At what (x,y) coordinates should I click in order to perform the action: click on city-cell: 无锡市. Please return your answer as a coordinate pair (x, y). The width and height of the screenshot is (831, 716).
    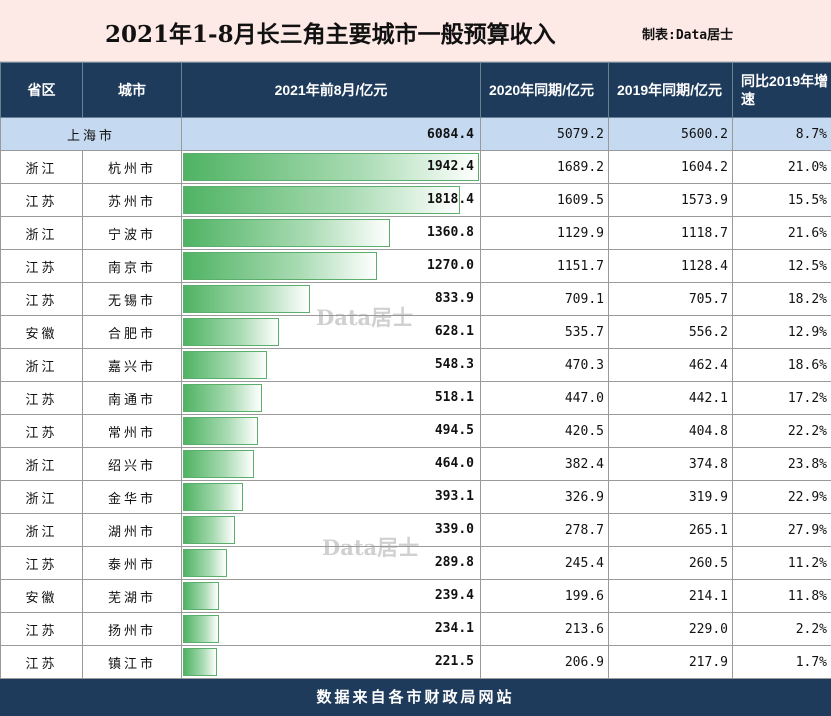
    Looking at the image, I should click on (132, 299).